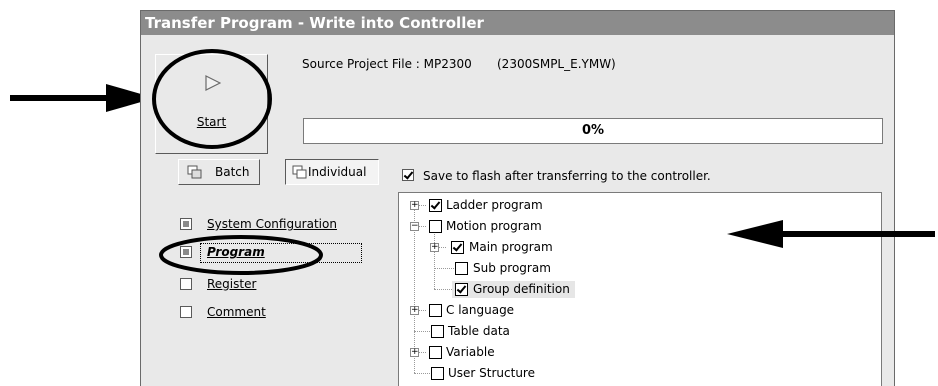  What do you see at coordinates (186, 284) in the screenshot?
I see `category-checkbox-register` at bounding box center [186, 284].